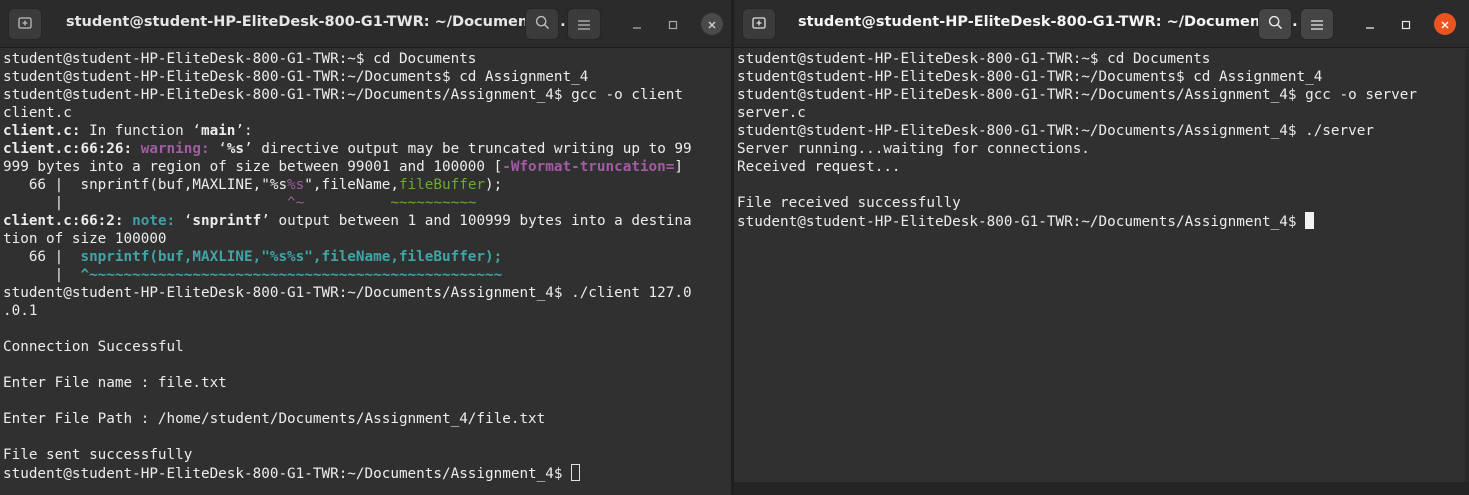  What do you see at coordinates (849, 203) in the screenshot?
I see `terminal-text: File received successfully` at bounding box center [849, 203].